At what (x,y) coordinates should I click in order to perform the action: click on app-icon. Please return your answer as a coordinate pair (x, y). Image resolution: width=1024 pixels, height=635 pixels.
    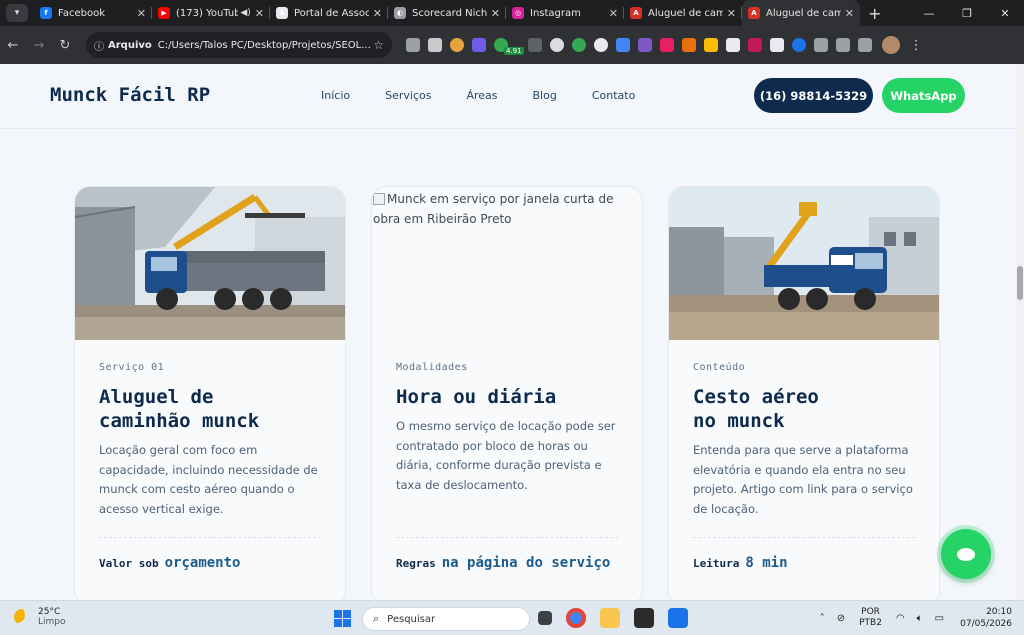
    Looking at the image, I should click on (678, 618).